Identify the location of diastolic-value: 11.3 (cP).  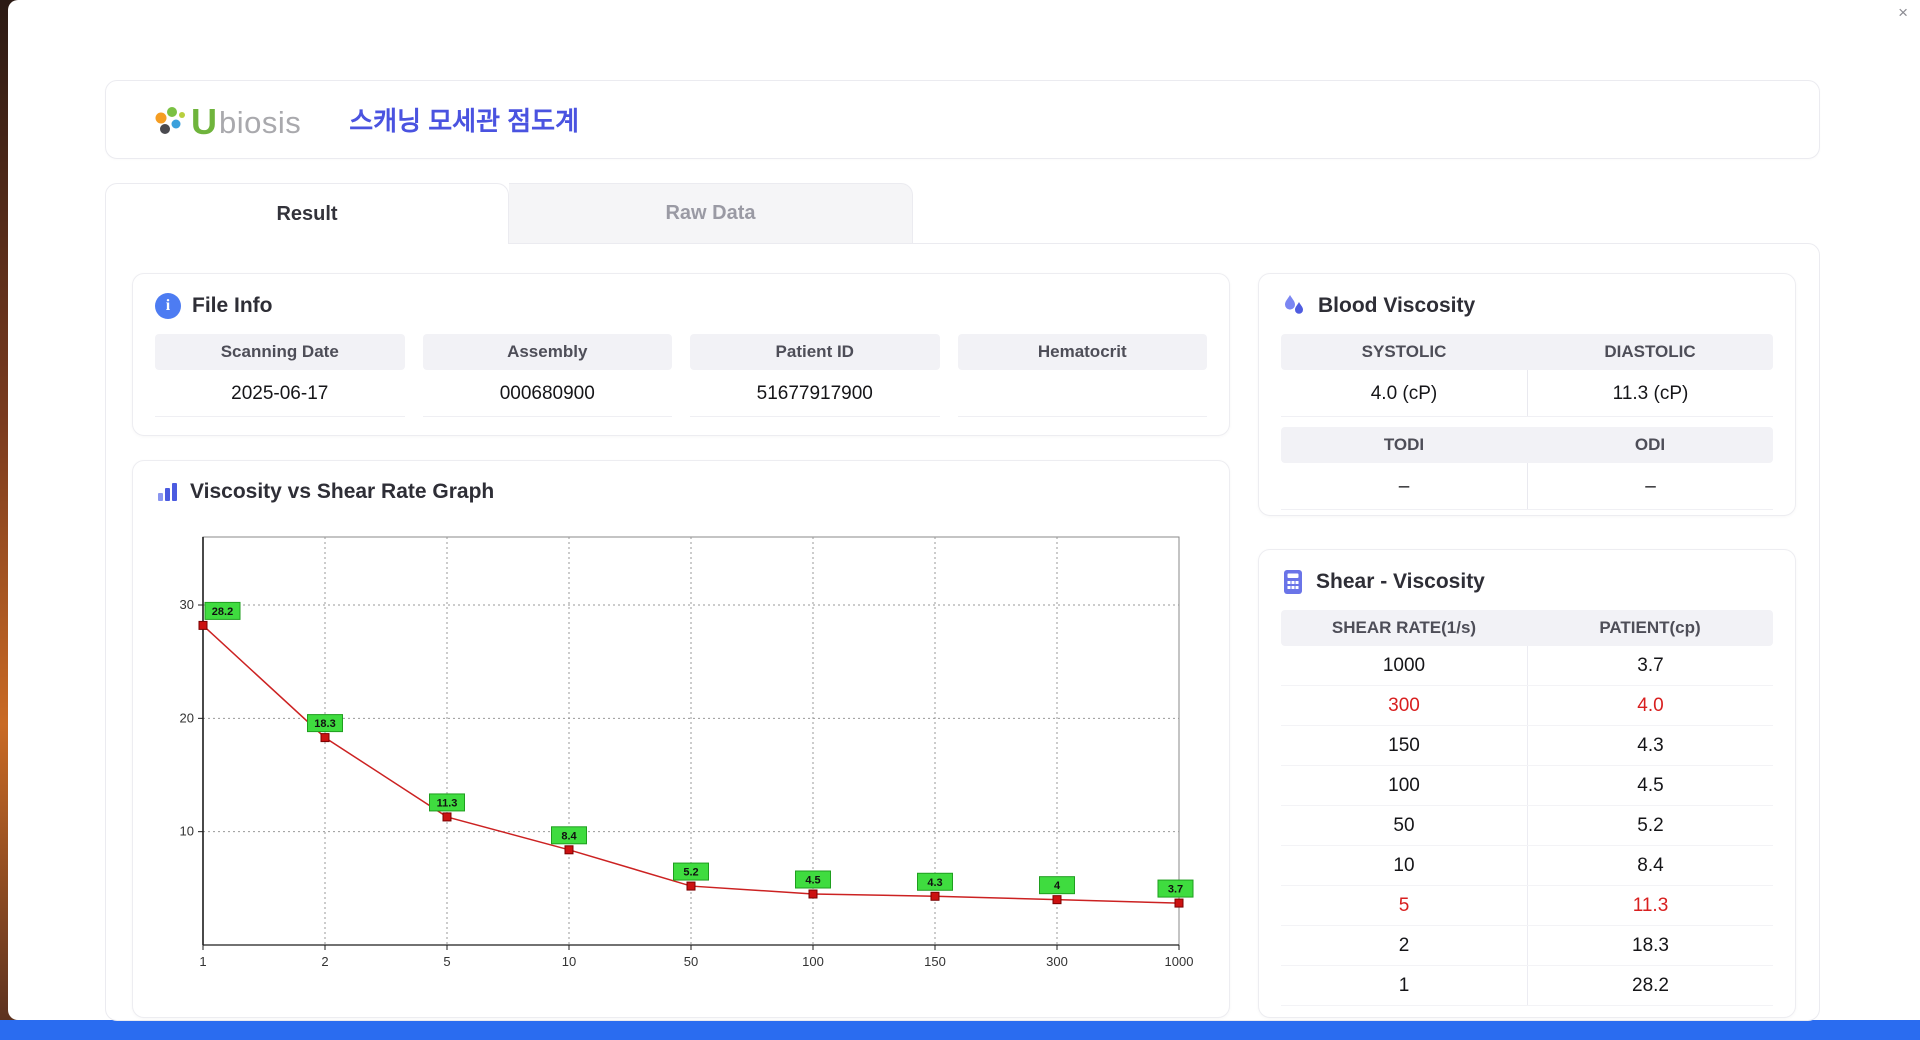
(1650, 393).